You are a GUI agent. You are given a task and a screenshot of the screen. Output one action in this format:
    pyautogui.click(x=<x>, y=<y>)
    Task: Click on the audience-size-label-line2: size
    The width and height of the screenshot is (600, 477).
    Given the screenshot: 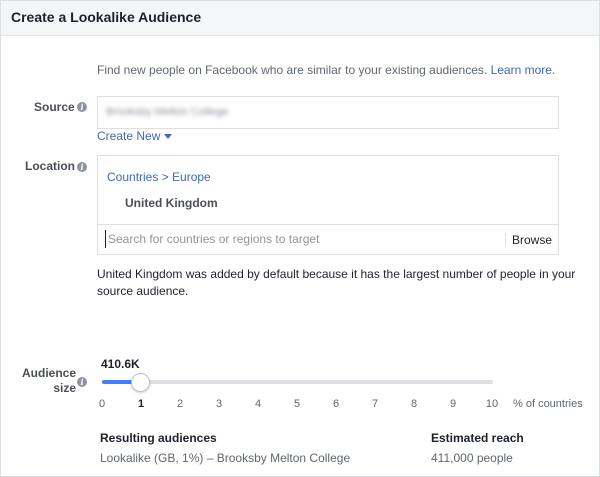 What is the action you would take?
    pyautogui.click(x=65, y=388)
    